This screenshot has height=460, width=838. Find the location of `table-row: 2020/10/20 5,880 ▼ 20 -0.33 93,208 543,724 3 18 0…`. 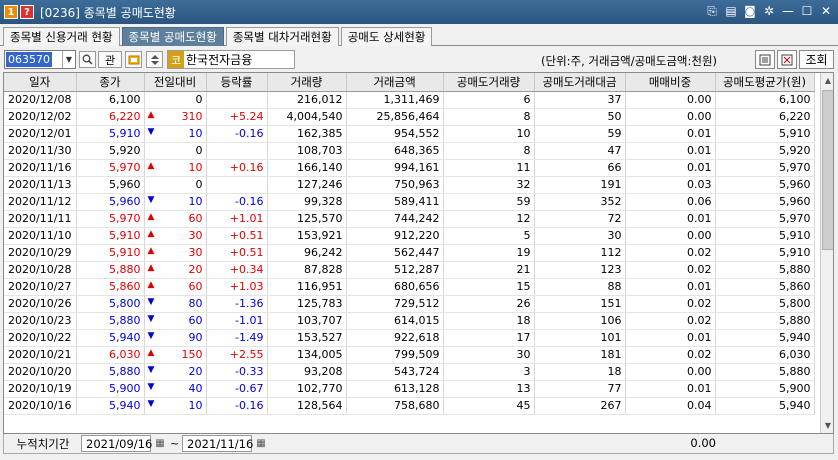

table-row: 2020/10/20 5,880 ▼ 20 -0.33 93,208 543,724 3 18 0… is located at coordinates (409, 372).